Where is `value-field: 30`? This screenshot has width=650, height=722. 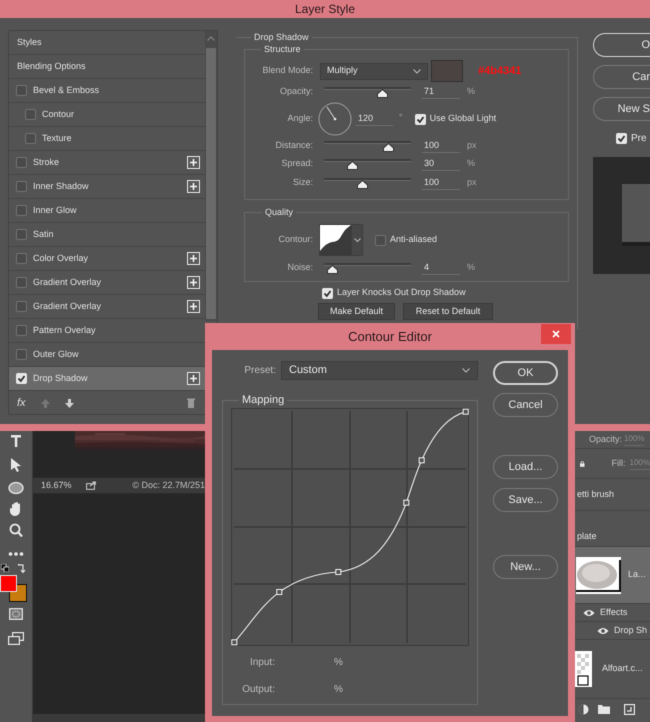
value-field: 30 is located at coordinates (441, 164).